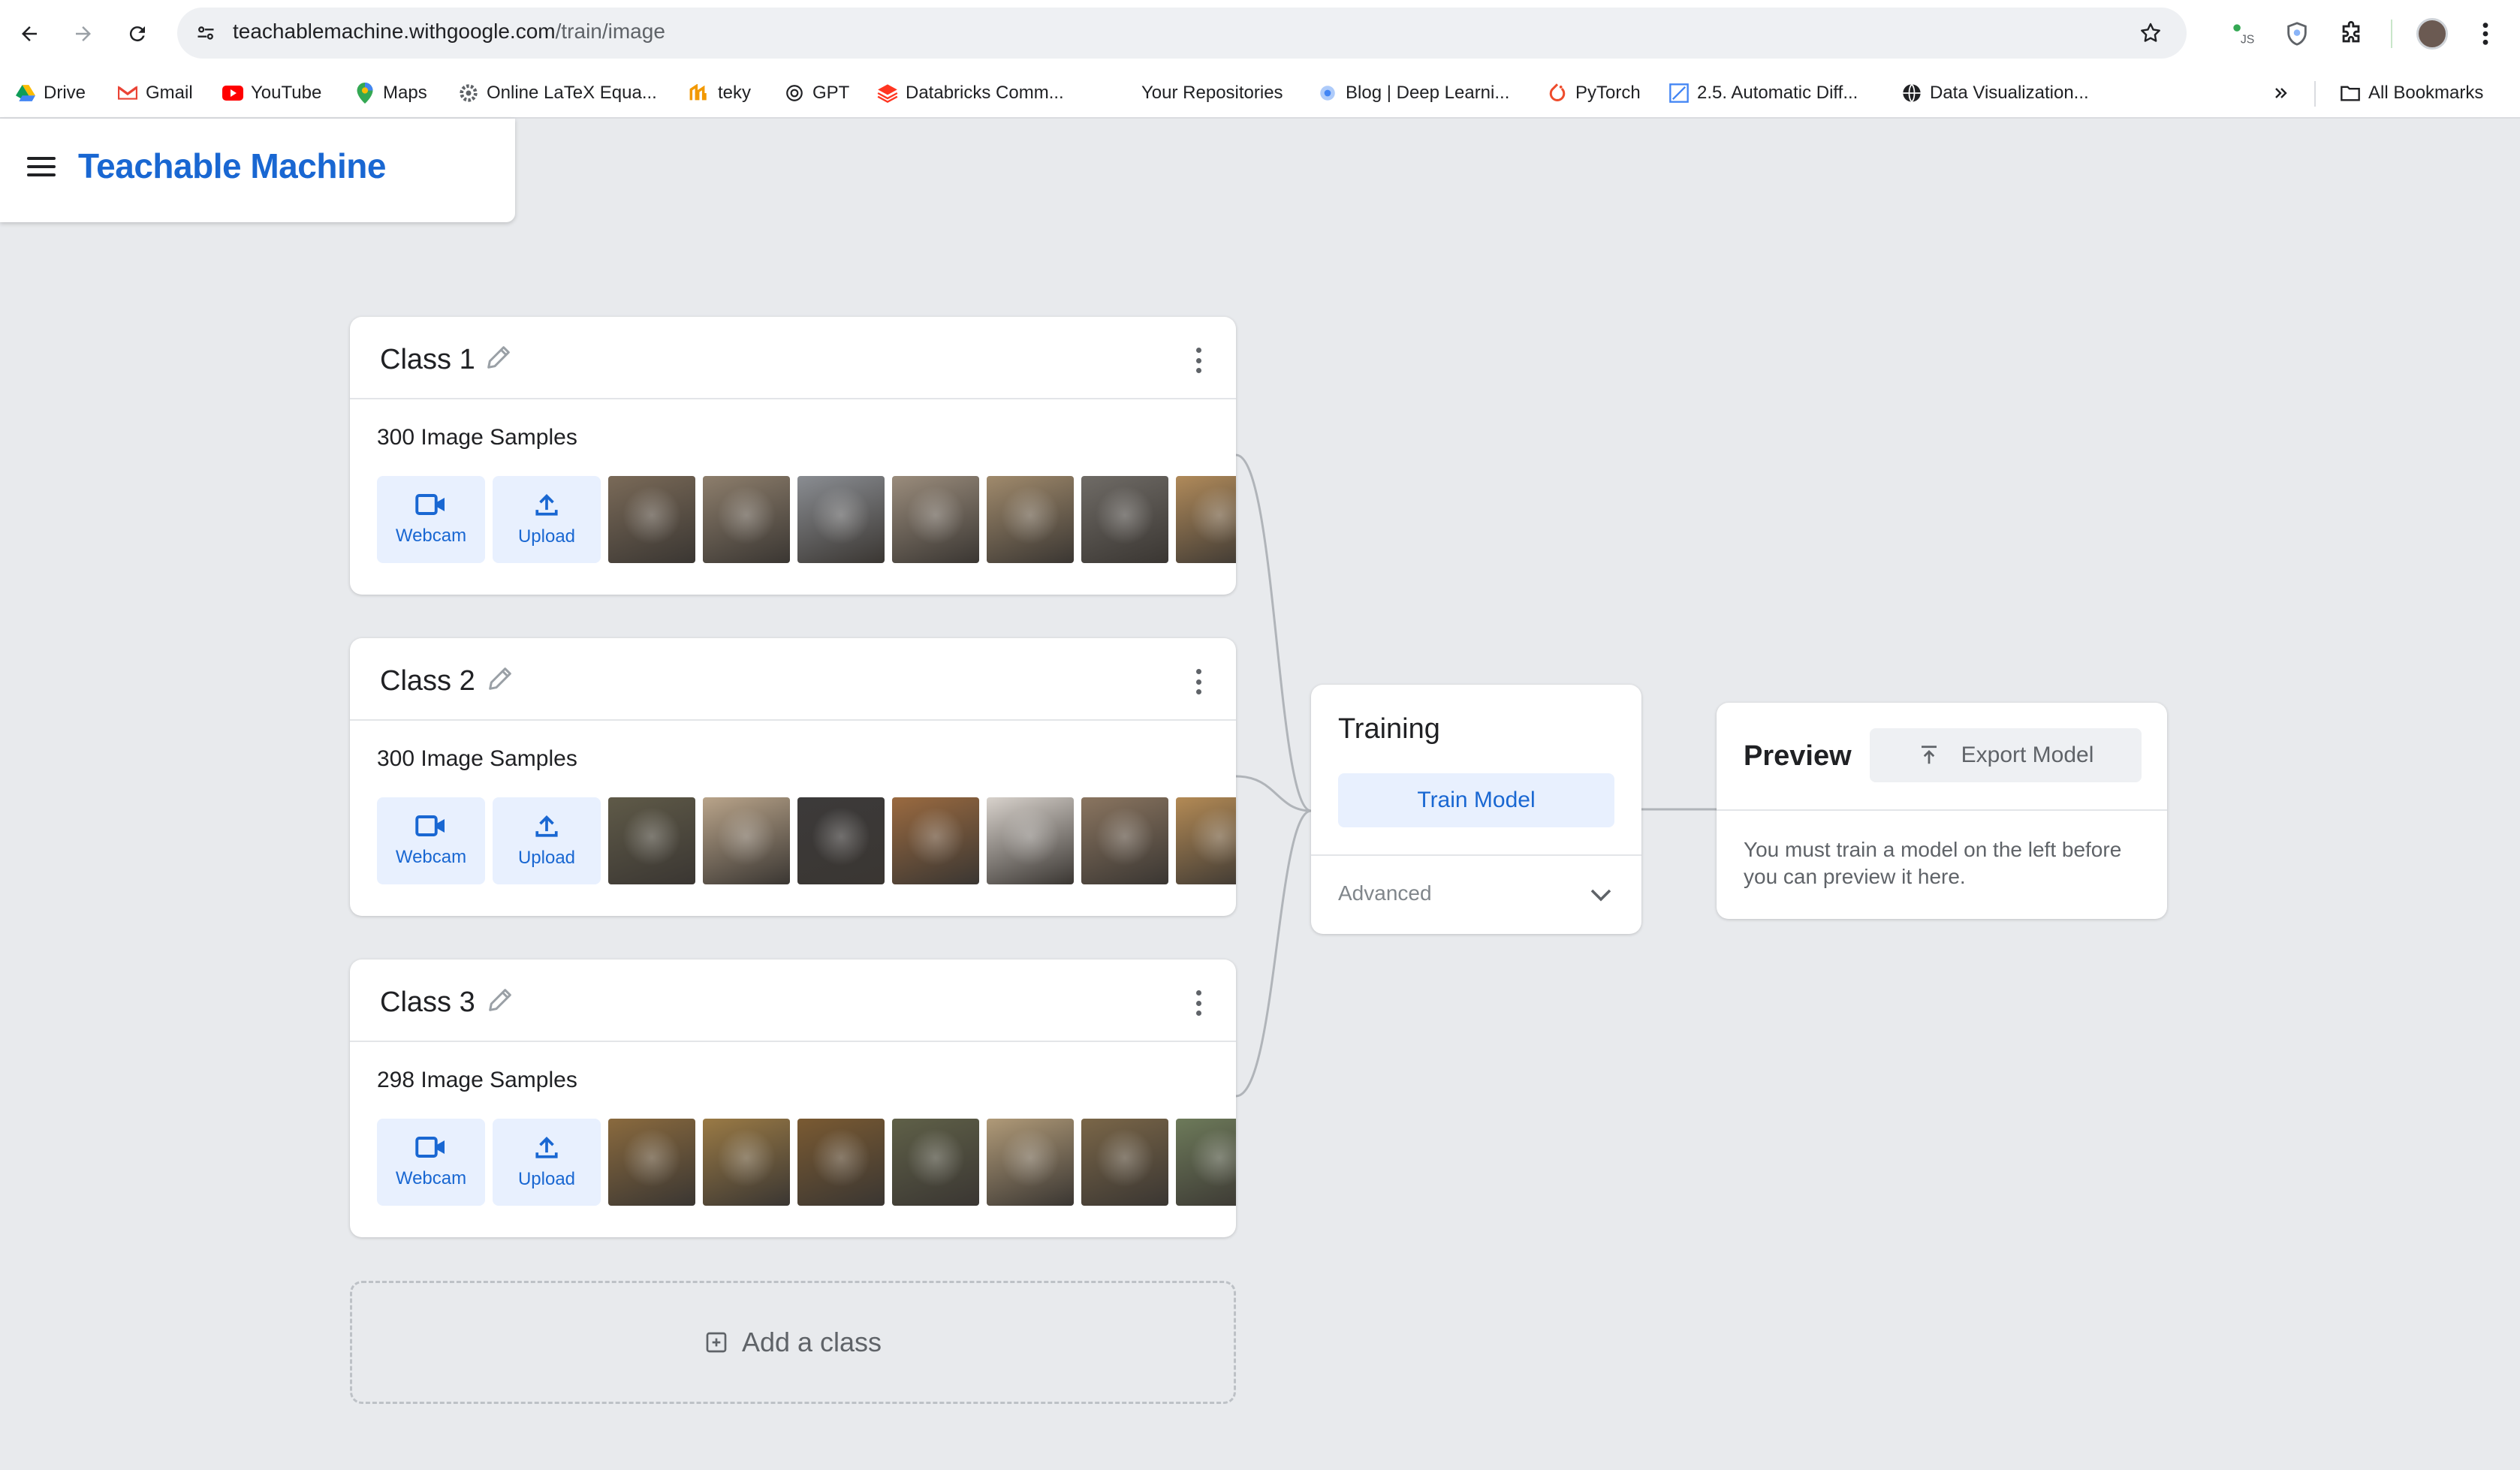  Describe the element at coordinates (2485, 34) in the screenshot. I see `browser-menu-icon` at that location.